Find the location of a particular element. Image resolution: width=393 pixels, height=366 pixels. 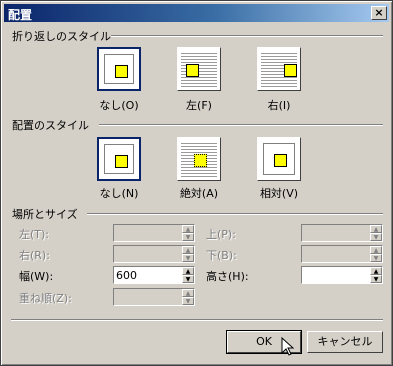

placement-absolute-label: 絶対(A) is located at coordinates (199, 193).